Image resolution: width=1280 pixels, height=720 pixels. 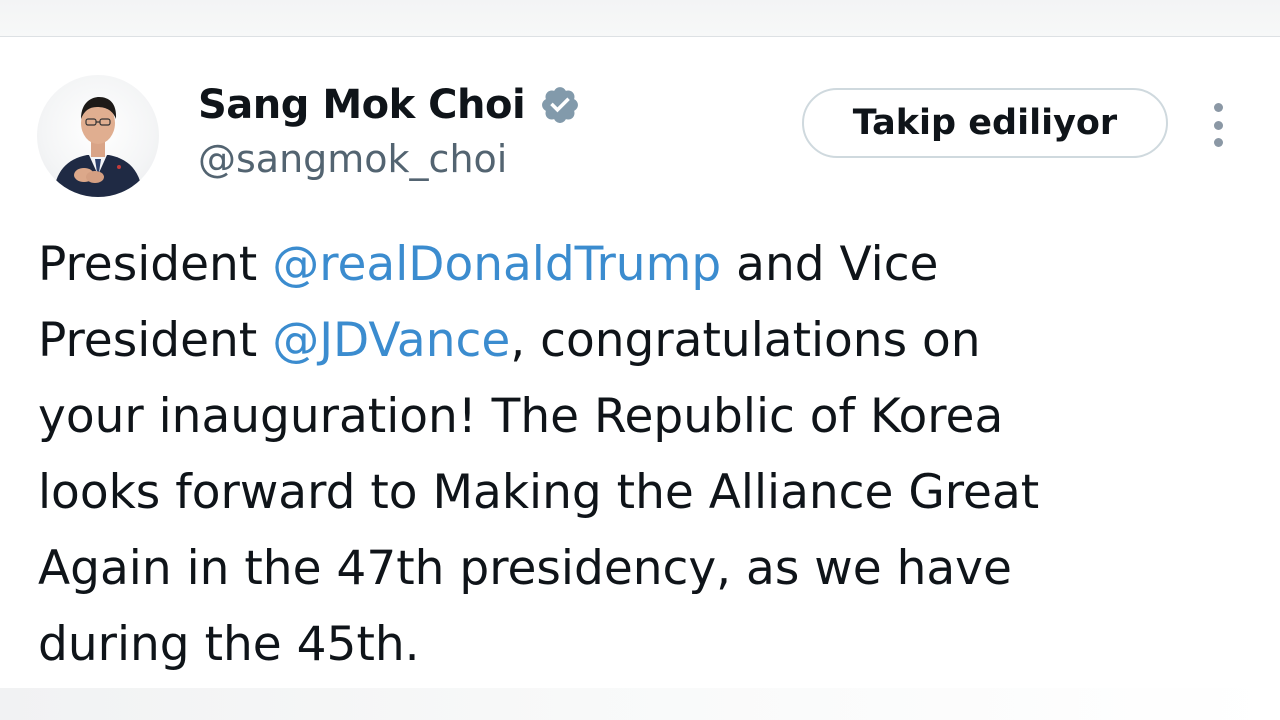 I want to click on avatar, so click(x=98, y=136).